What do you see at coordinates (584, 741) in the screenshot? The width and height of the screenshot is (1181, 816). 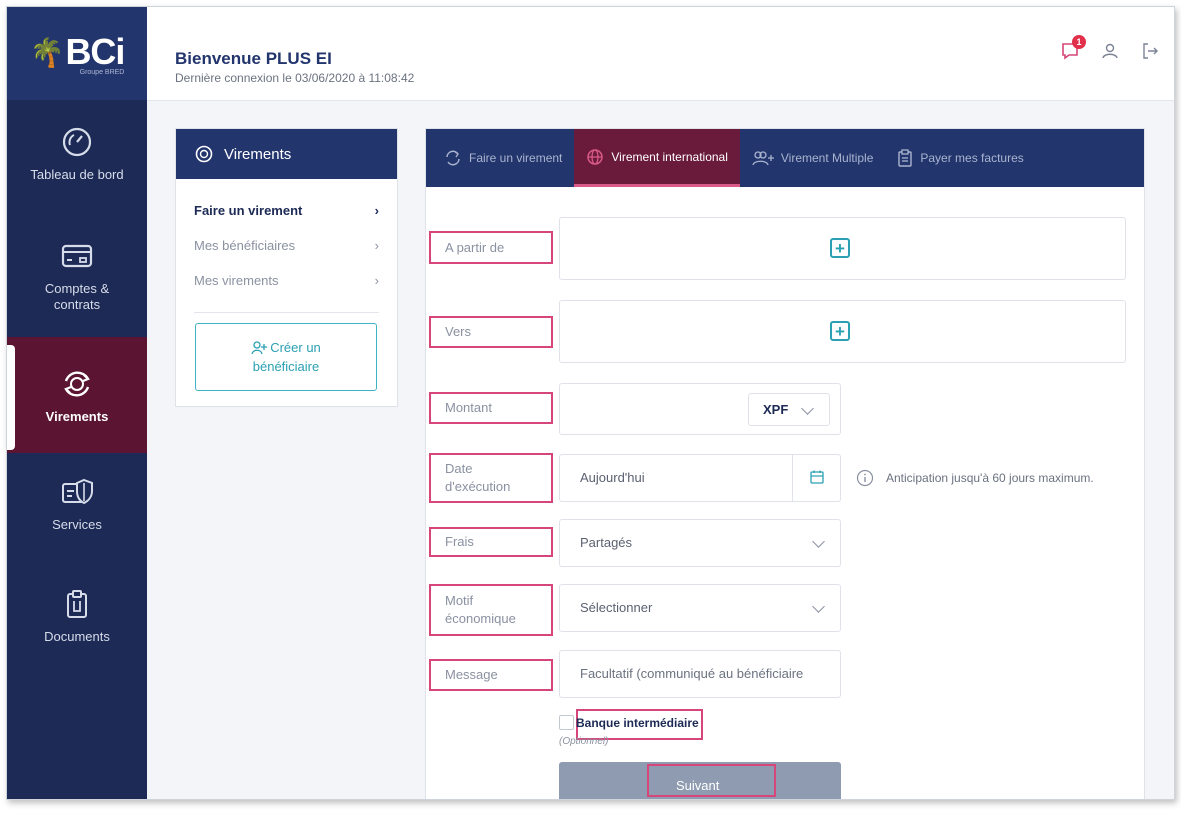 I see `optional-text: (Optionnel)` at bounding box center [584, 741].